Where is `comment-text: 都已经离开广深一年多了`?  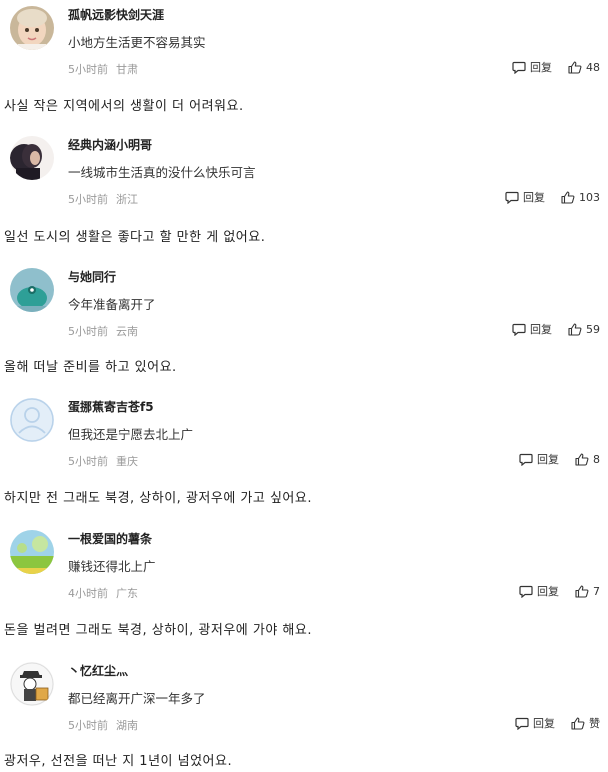 comment-text: 都已经离开广深一年多了 is located at coordinates (137, 698).